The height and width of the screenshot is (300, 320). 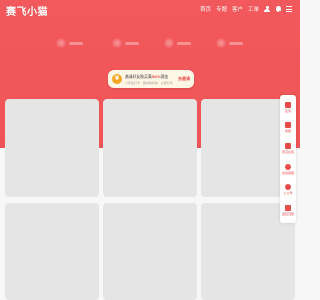 What do you see at coordinates (287, 166) in the screenshot?
I see `support-icon` at bounding box center [287, 166].